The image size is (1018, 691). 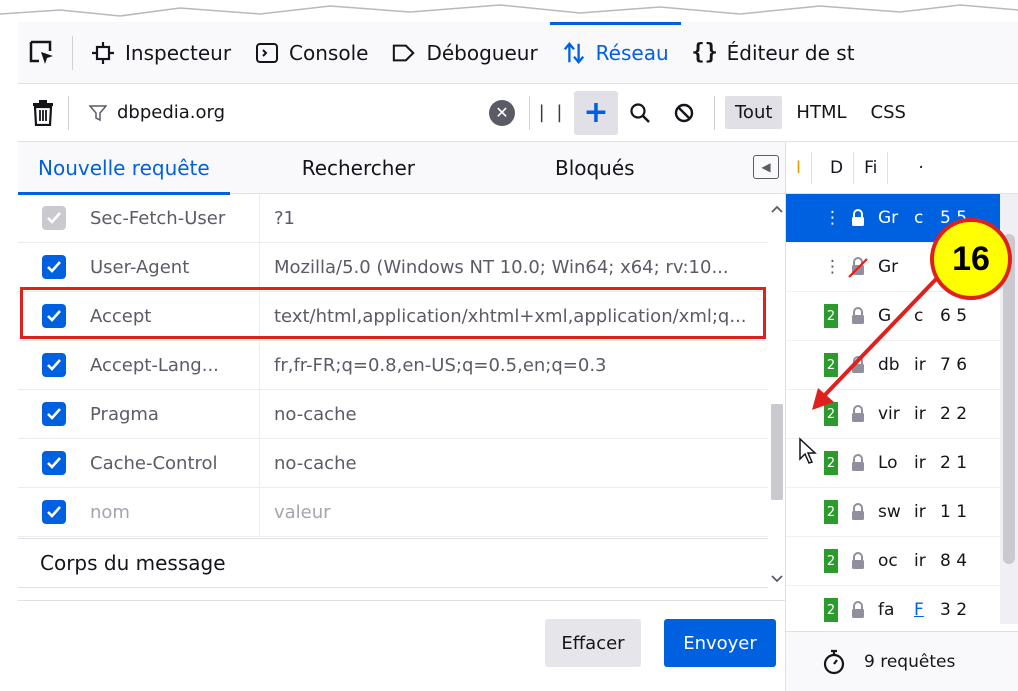 I want to click on request-size: 3 2, so click(x=954, y=610).